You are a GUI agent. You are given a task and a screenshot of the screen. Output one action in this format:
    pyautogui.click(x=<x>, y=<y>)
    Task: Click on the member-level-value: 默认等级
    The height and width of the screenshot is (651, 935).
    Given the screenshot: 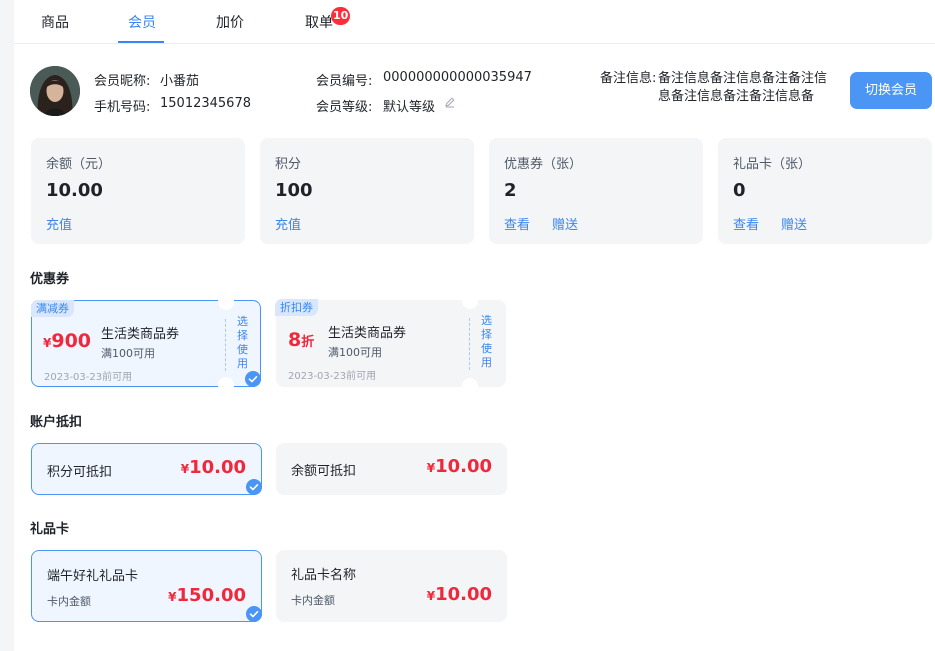 What is the action you would take?
    pyautogui.click(x=409, y=107)
    